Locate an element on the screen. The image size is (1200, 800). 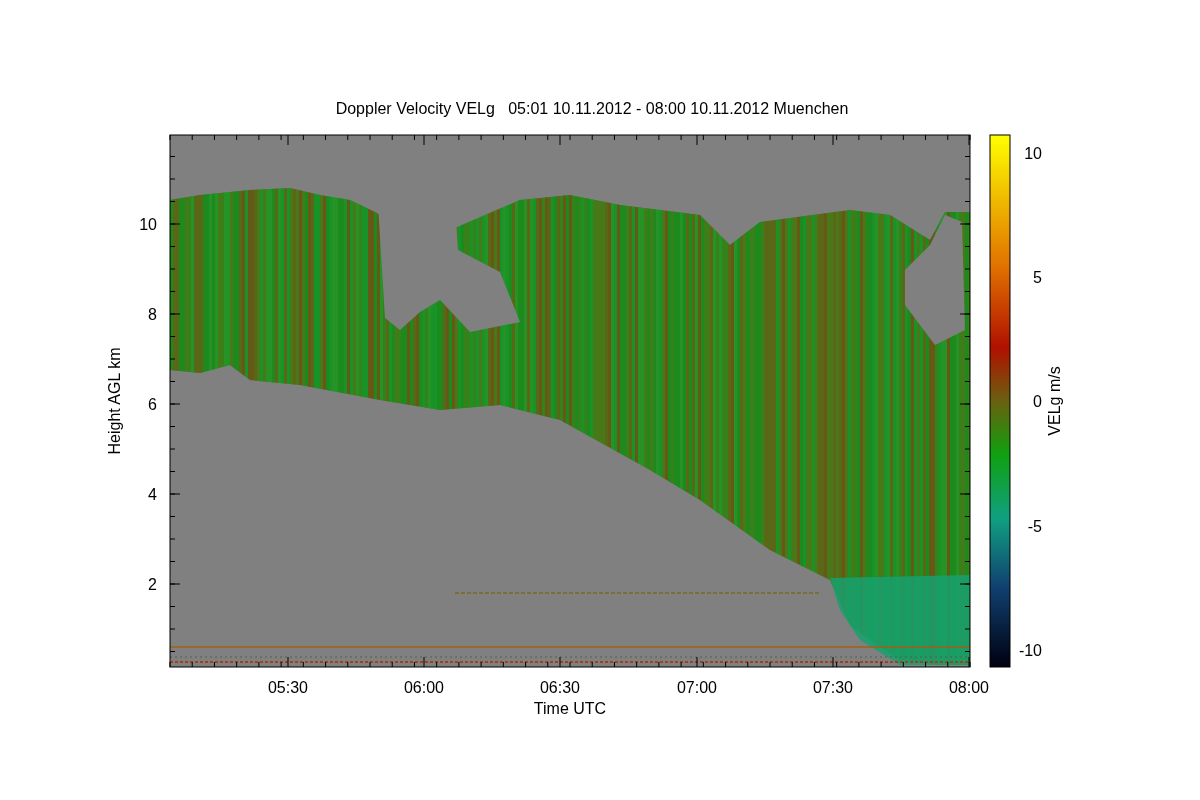
y-tick-label: 4 is located at coordinates (152, 494).